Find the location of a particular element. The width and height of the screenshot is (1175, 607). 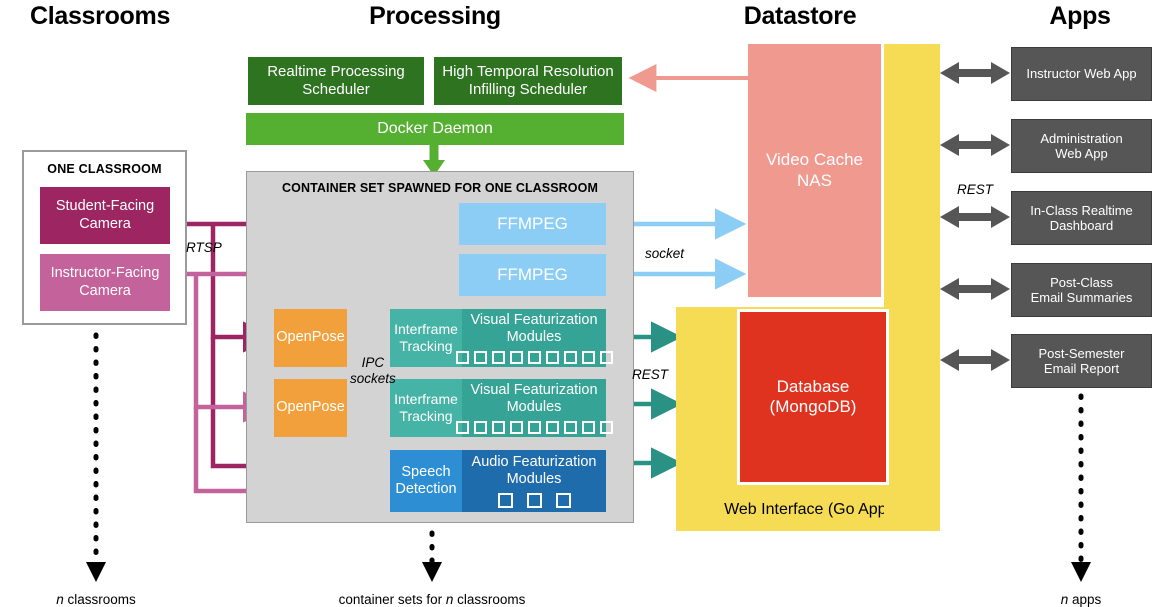

web-interface-right-rail is located at coordinates (912, 287).